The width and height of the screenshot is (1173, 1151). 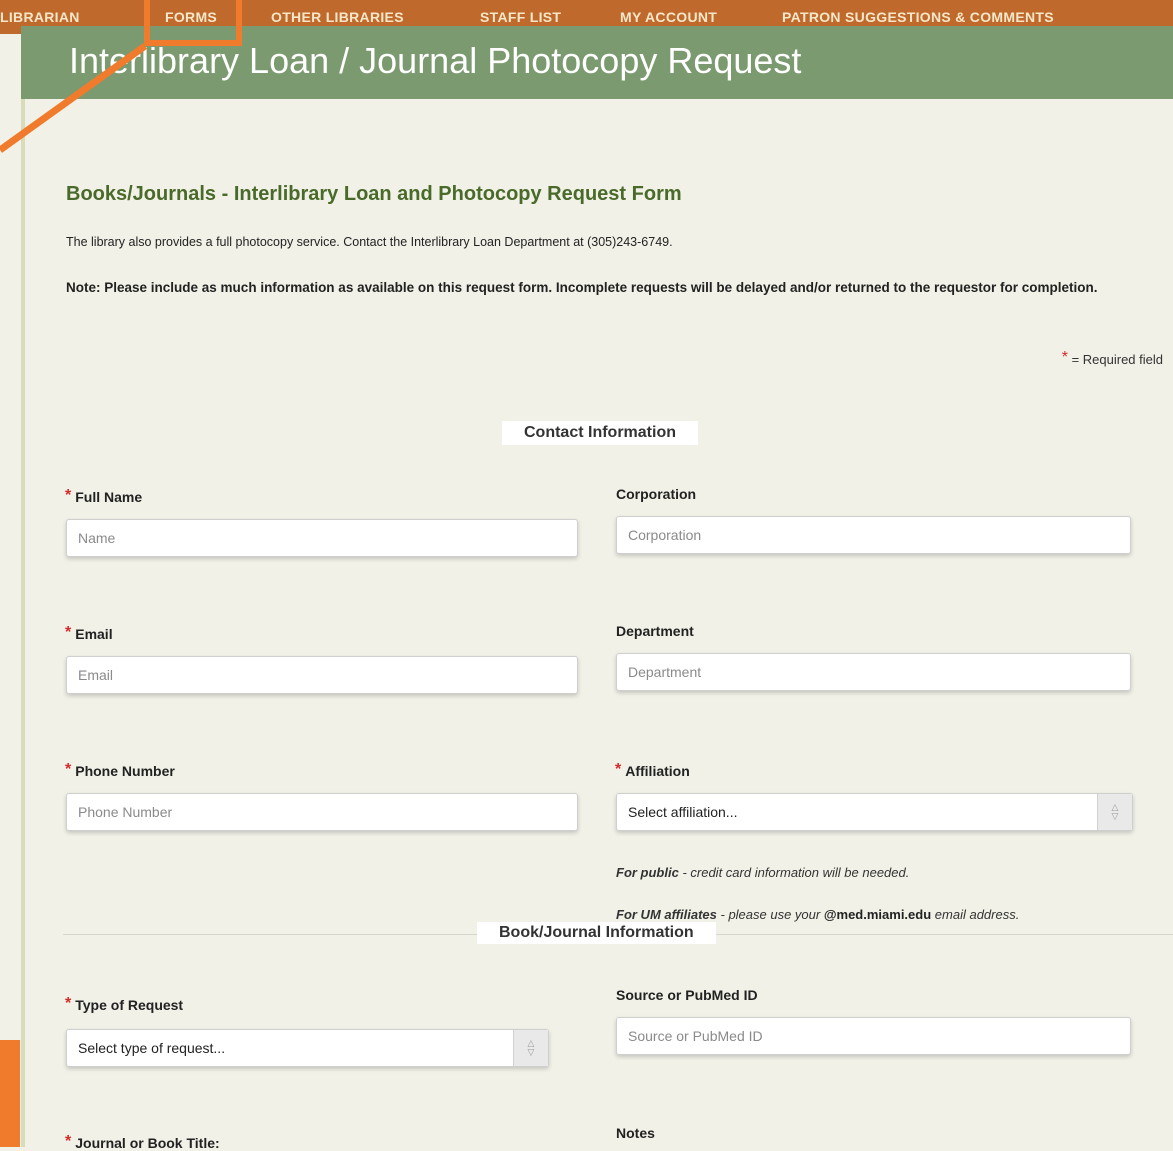 What do you see at coordinates (873, 672) in the screenshot?
I see `department-input` at bounding box center [873, 672].